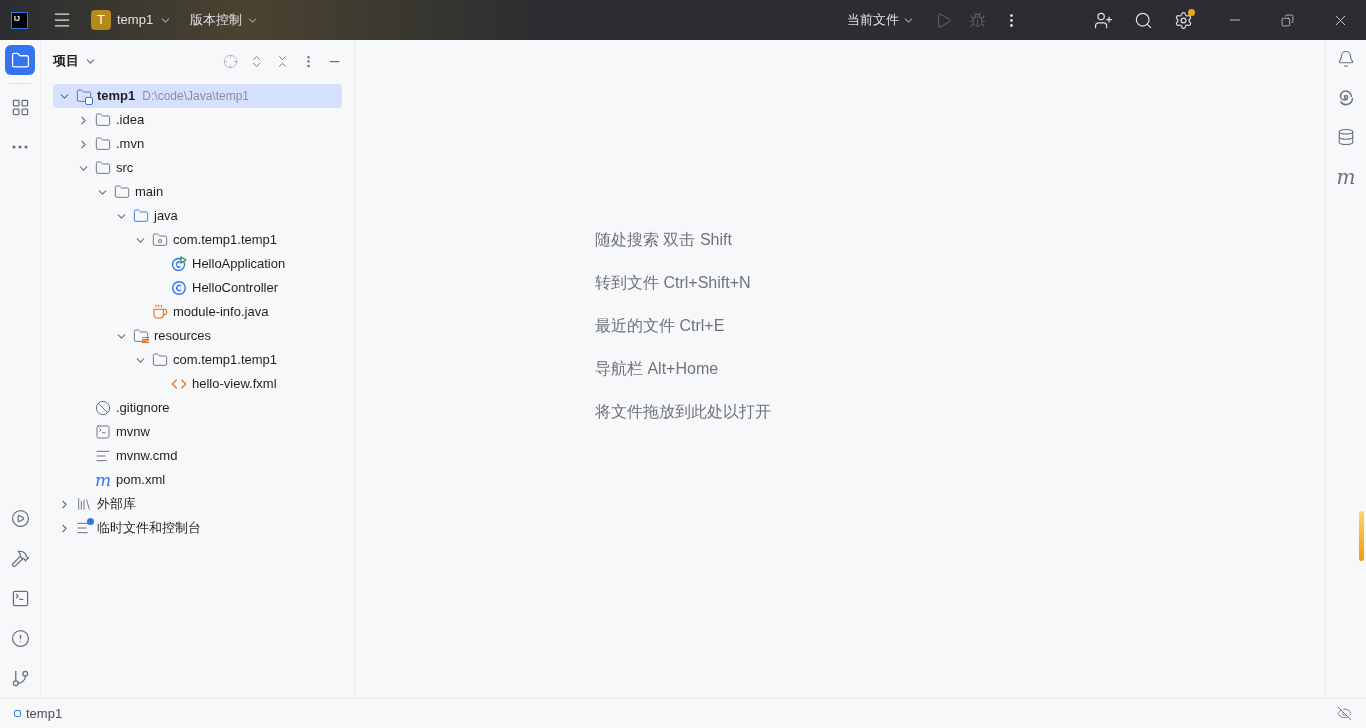  I want to click on run-config-selector: 当前文件, so click(881, 20).